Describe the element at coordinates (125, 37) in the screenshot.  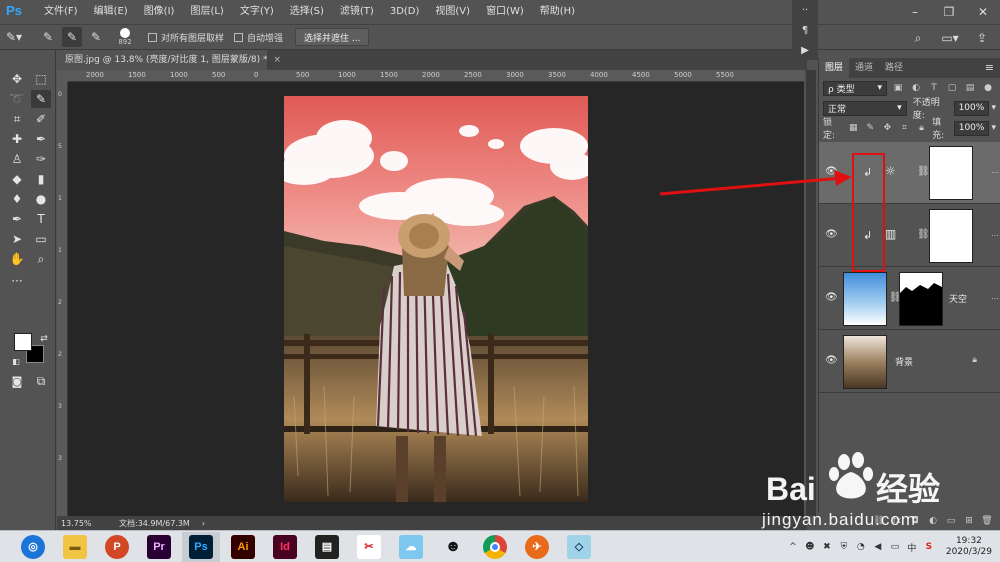
I see `brush-size-picker: 892` at that location.